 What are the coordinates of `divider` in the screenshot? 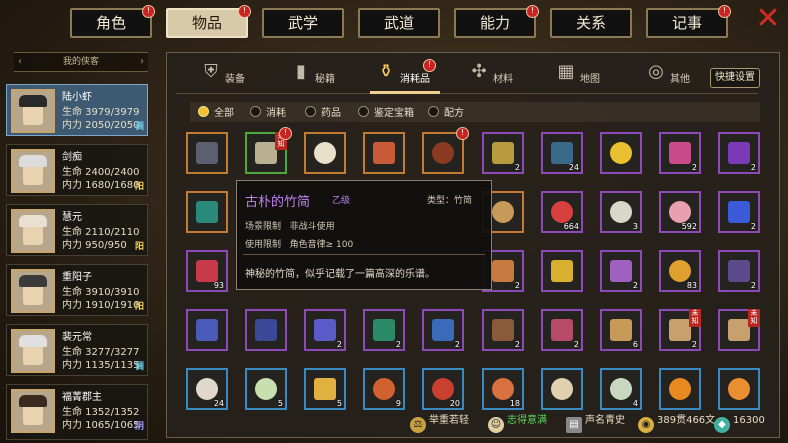 It's located at (467, 93).